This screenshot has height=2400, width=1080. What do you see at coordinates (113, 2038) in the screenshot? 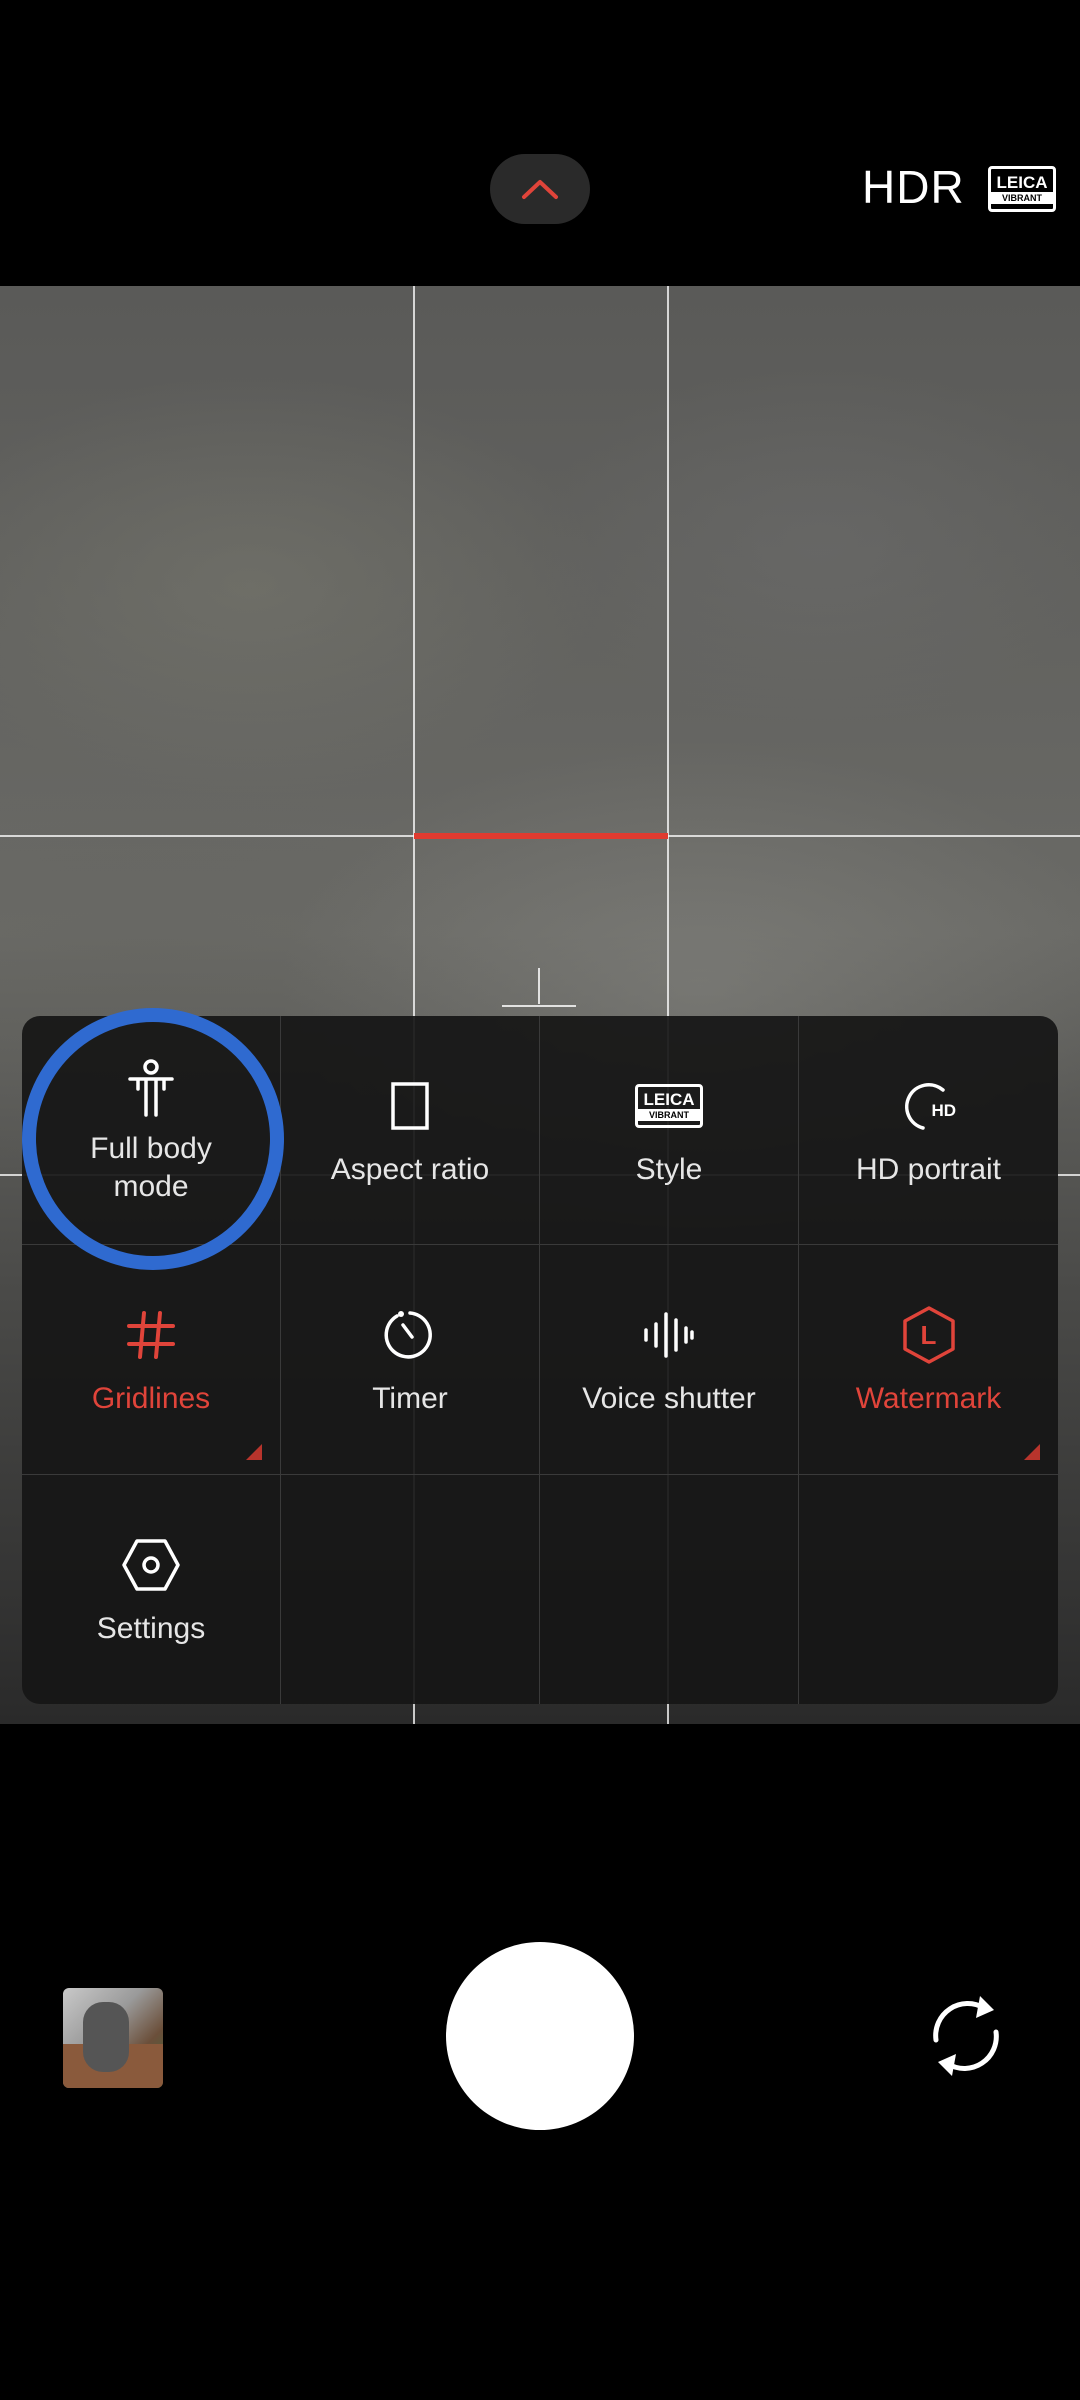
I see `gallery-thumbnail` at bounding box center [113, 2038].